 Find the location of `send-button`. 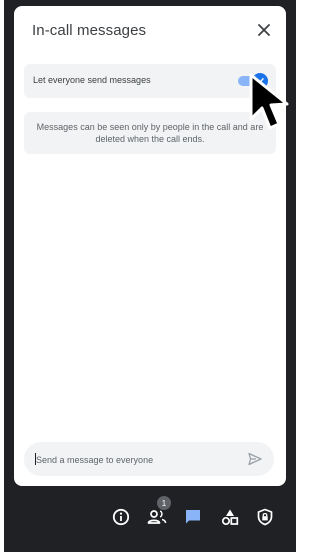

send-button is located at coordinates (255, 459).